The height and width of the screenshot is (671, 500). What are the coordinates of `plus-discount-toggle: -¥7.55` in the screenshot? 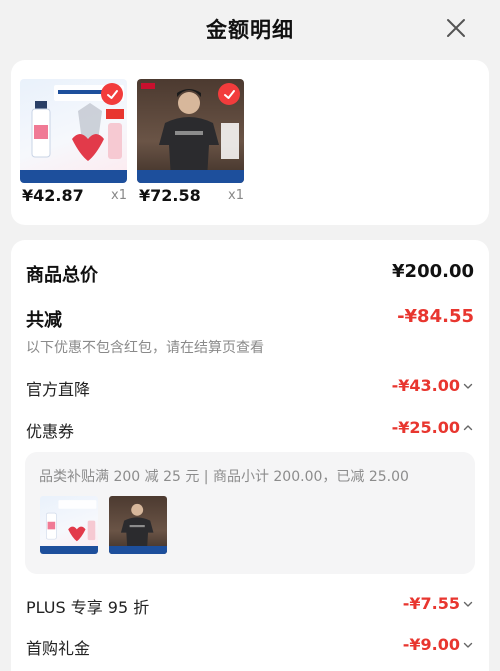 It's located at (438, 603).